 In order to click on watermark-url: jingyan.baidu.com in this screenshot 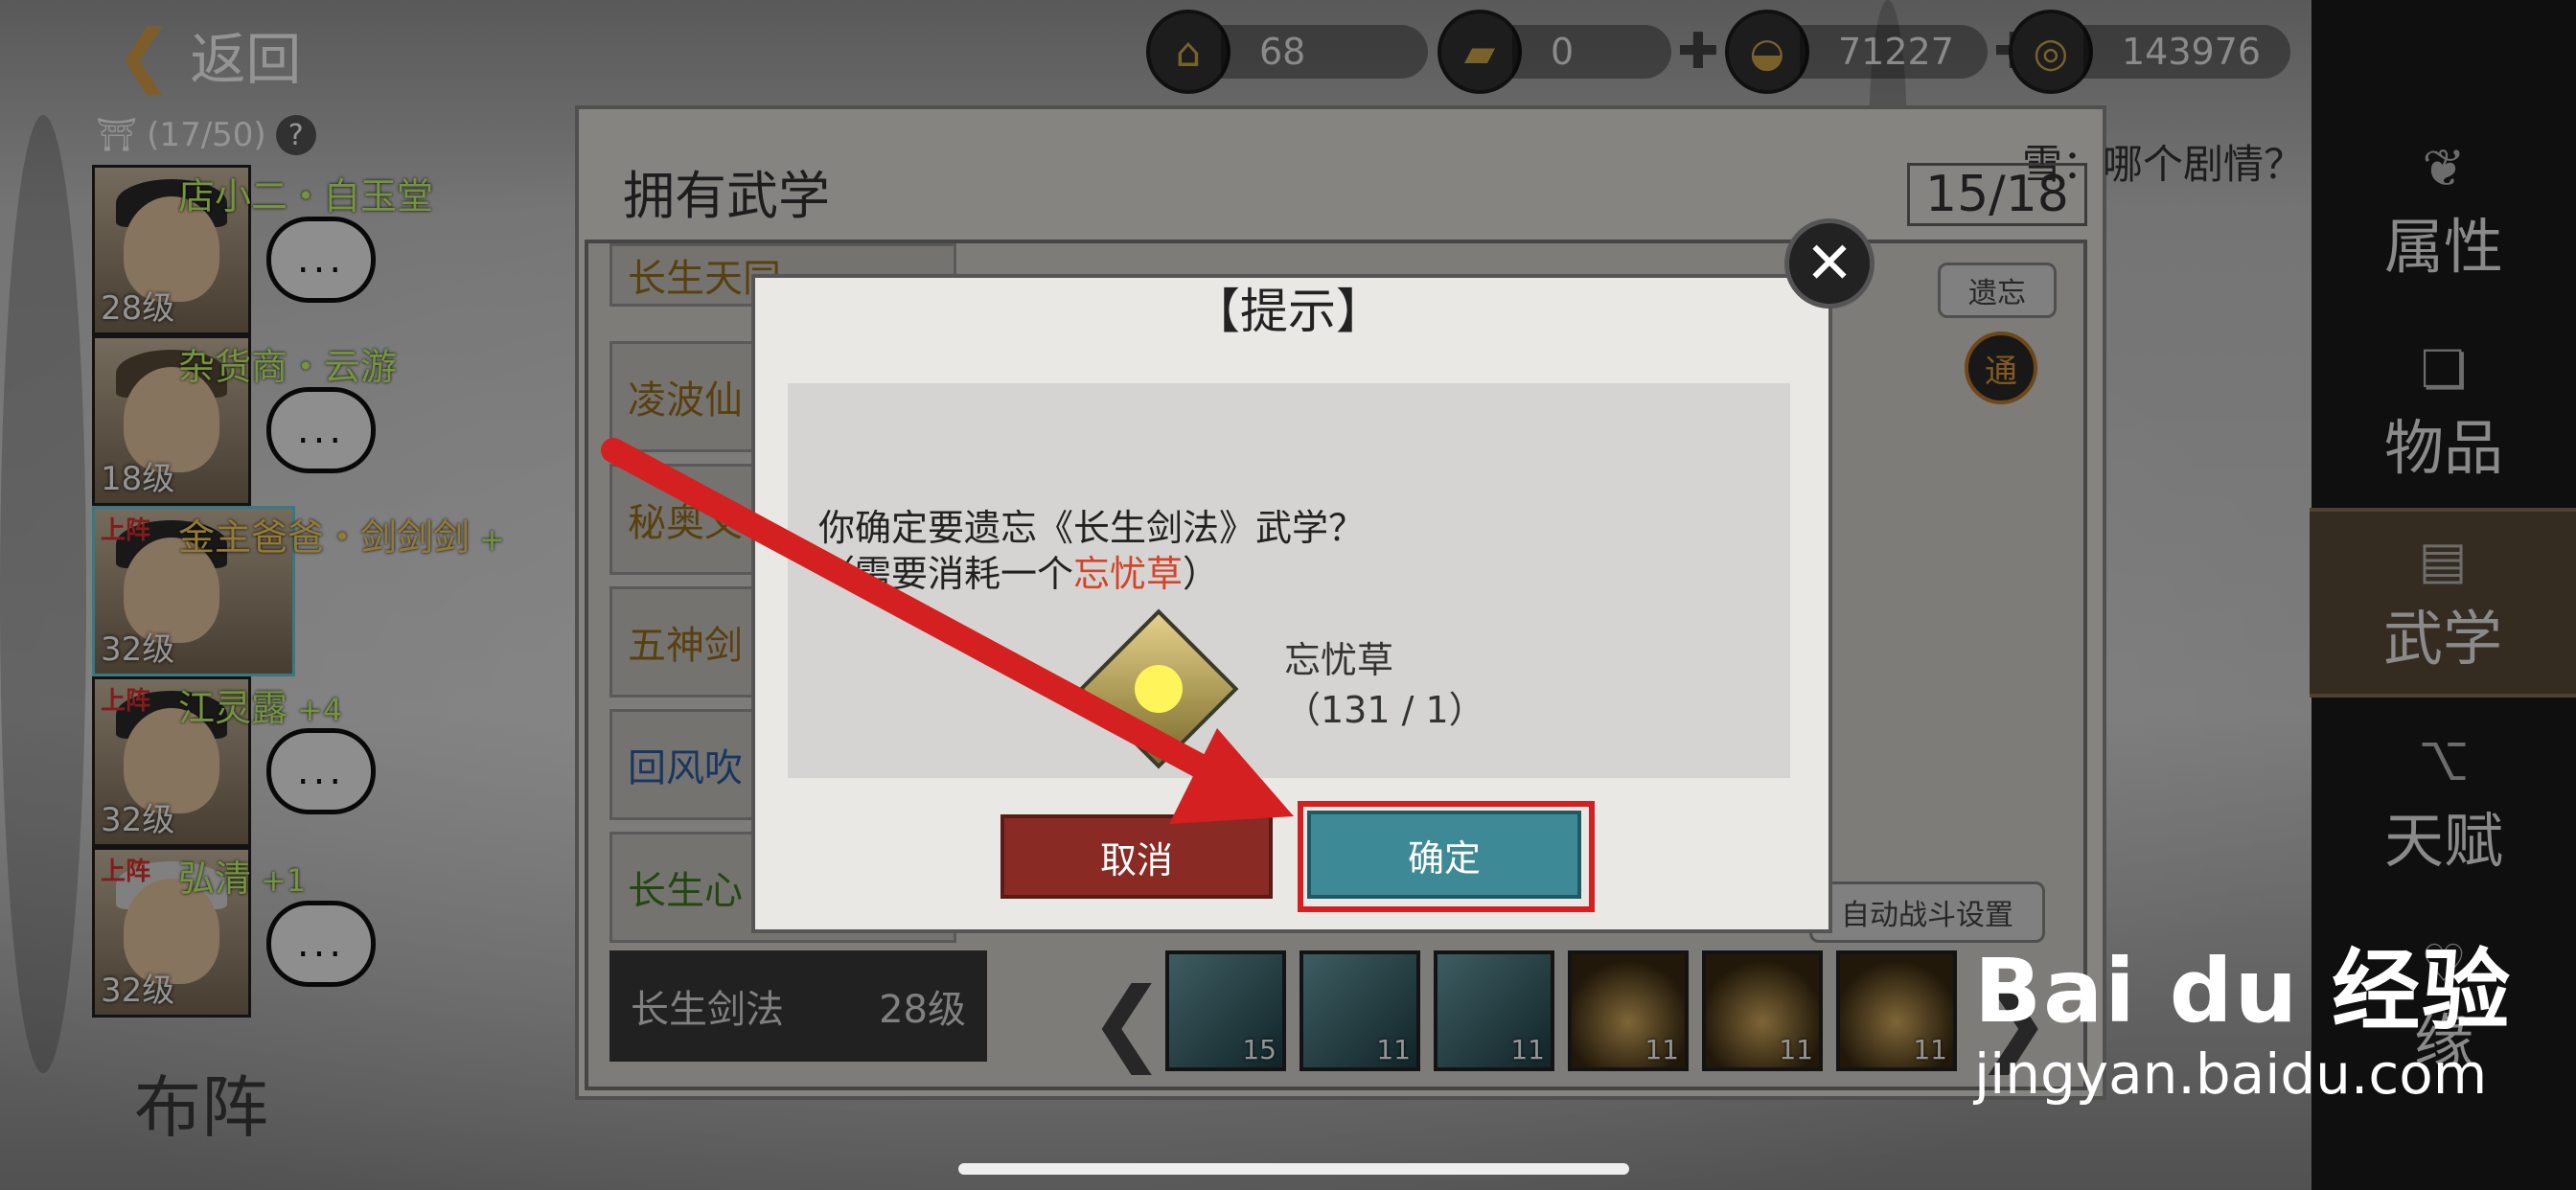, I will do `click(2231, 1074)`.